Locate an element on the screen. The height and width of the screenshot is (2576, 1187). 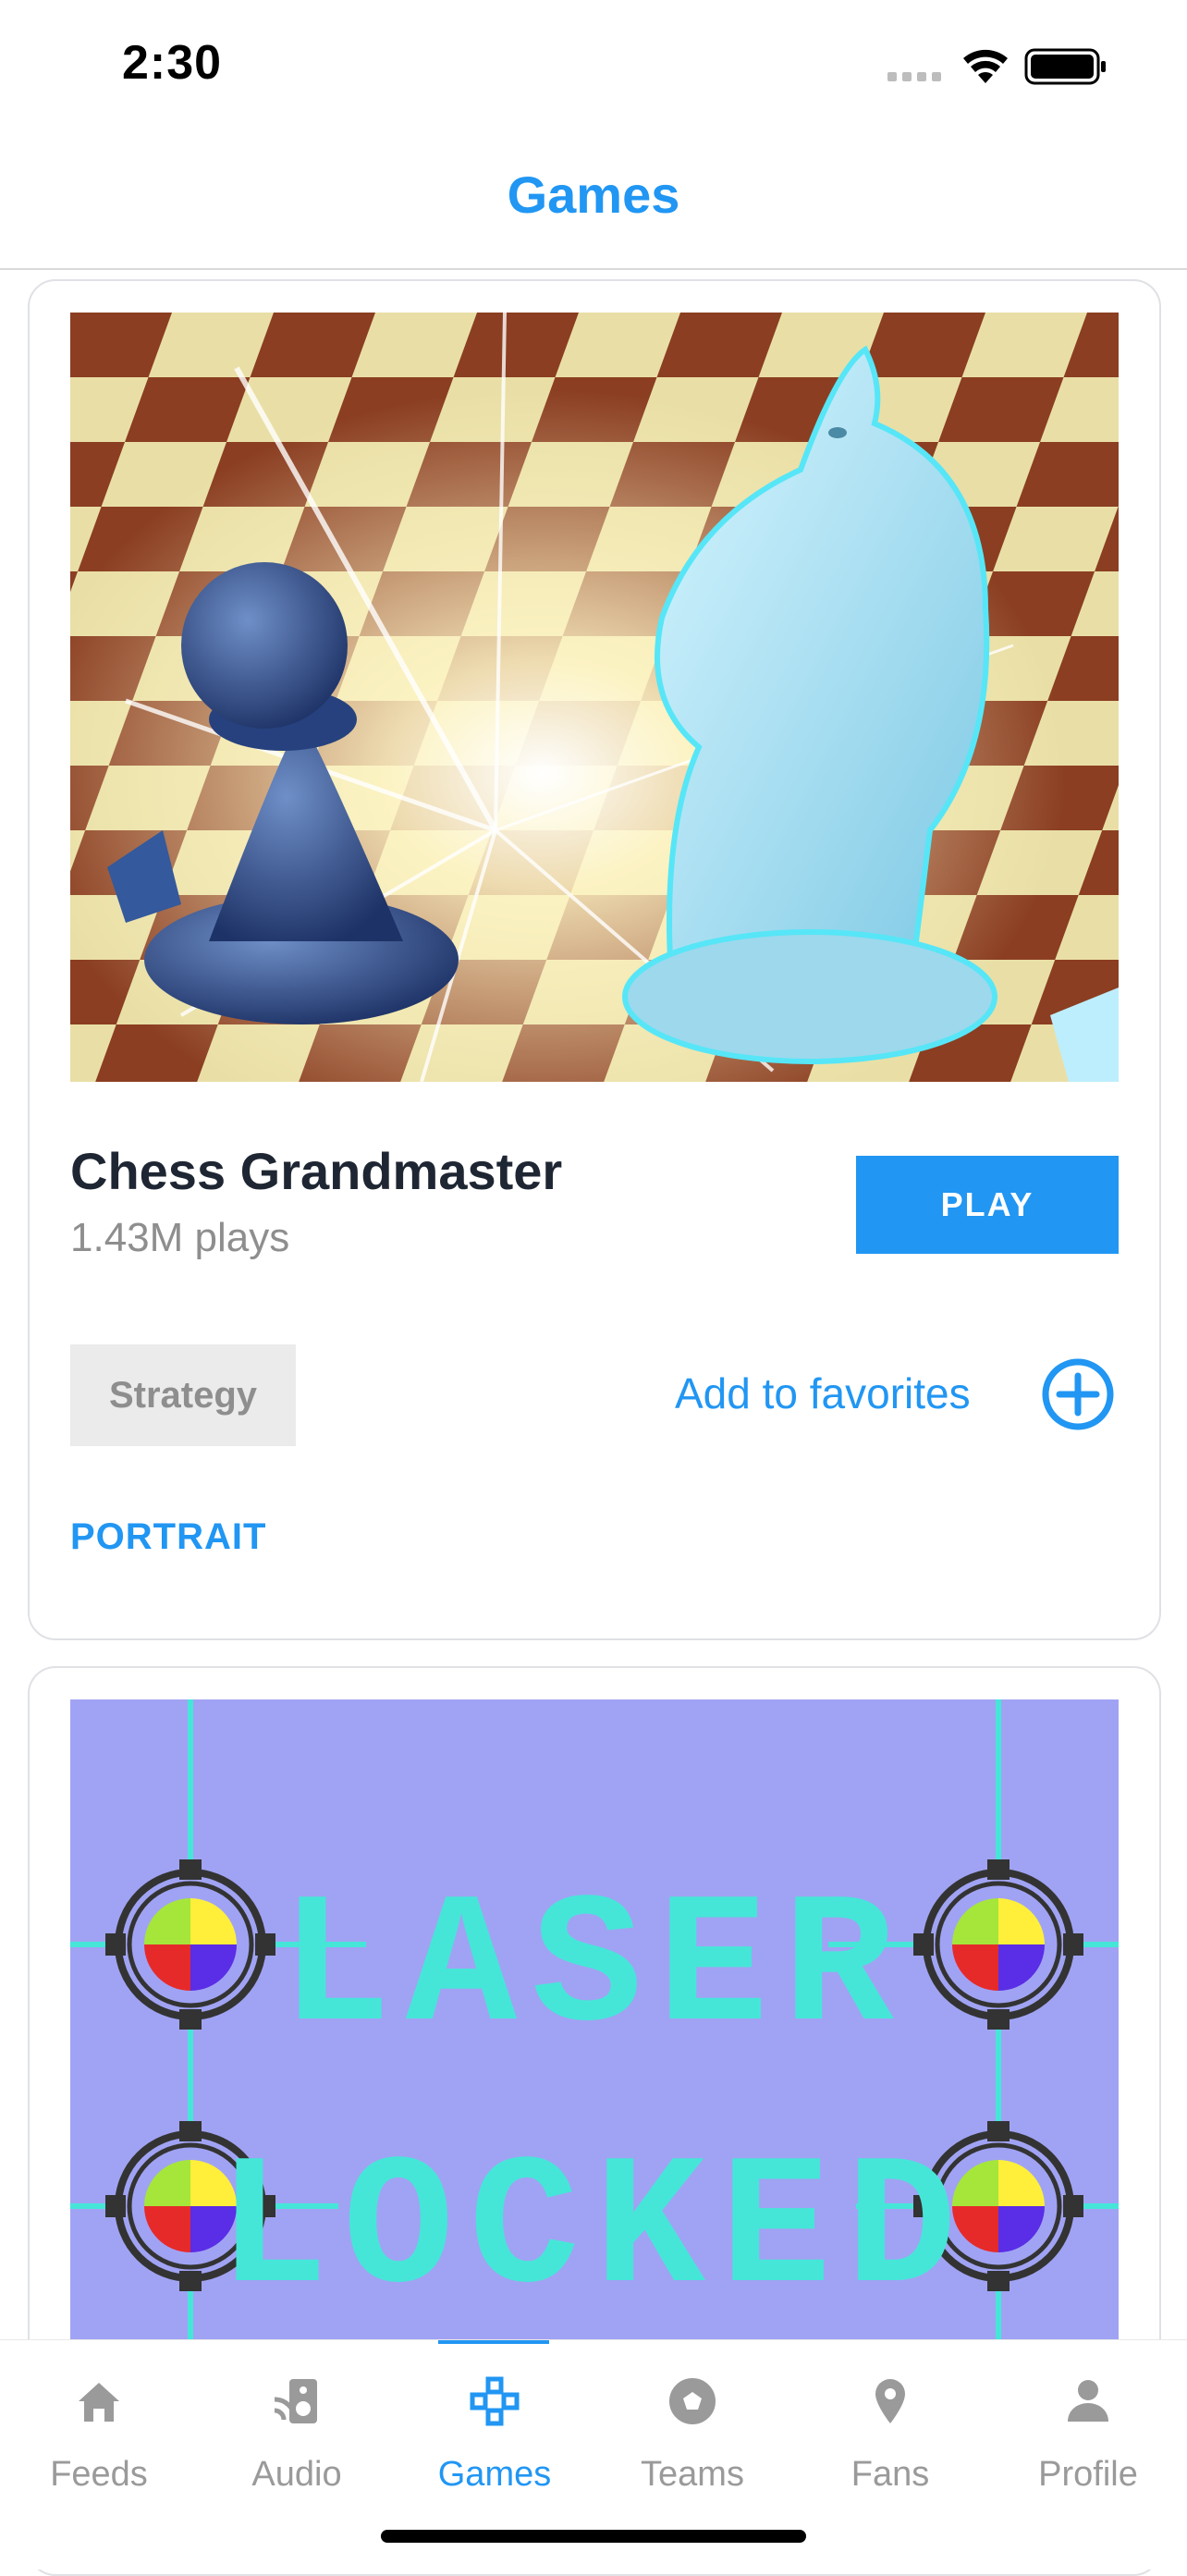
page-title: Games is located at coordinates (593, 195).